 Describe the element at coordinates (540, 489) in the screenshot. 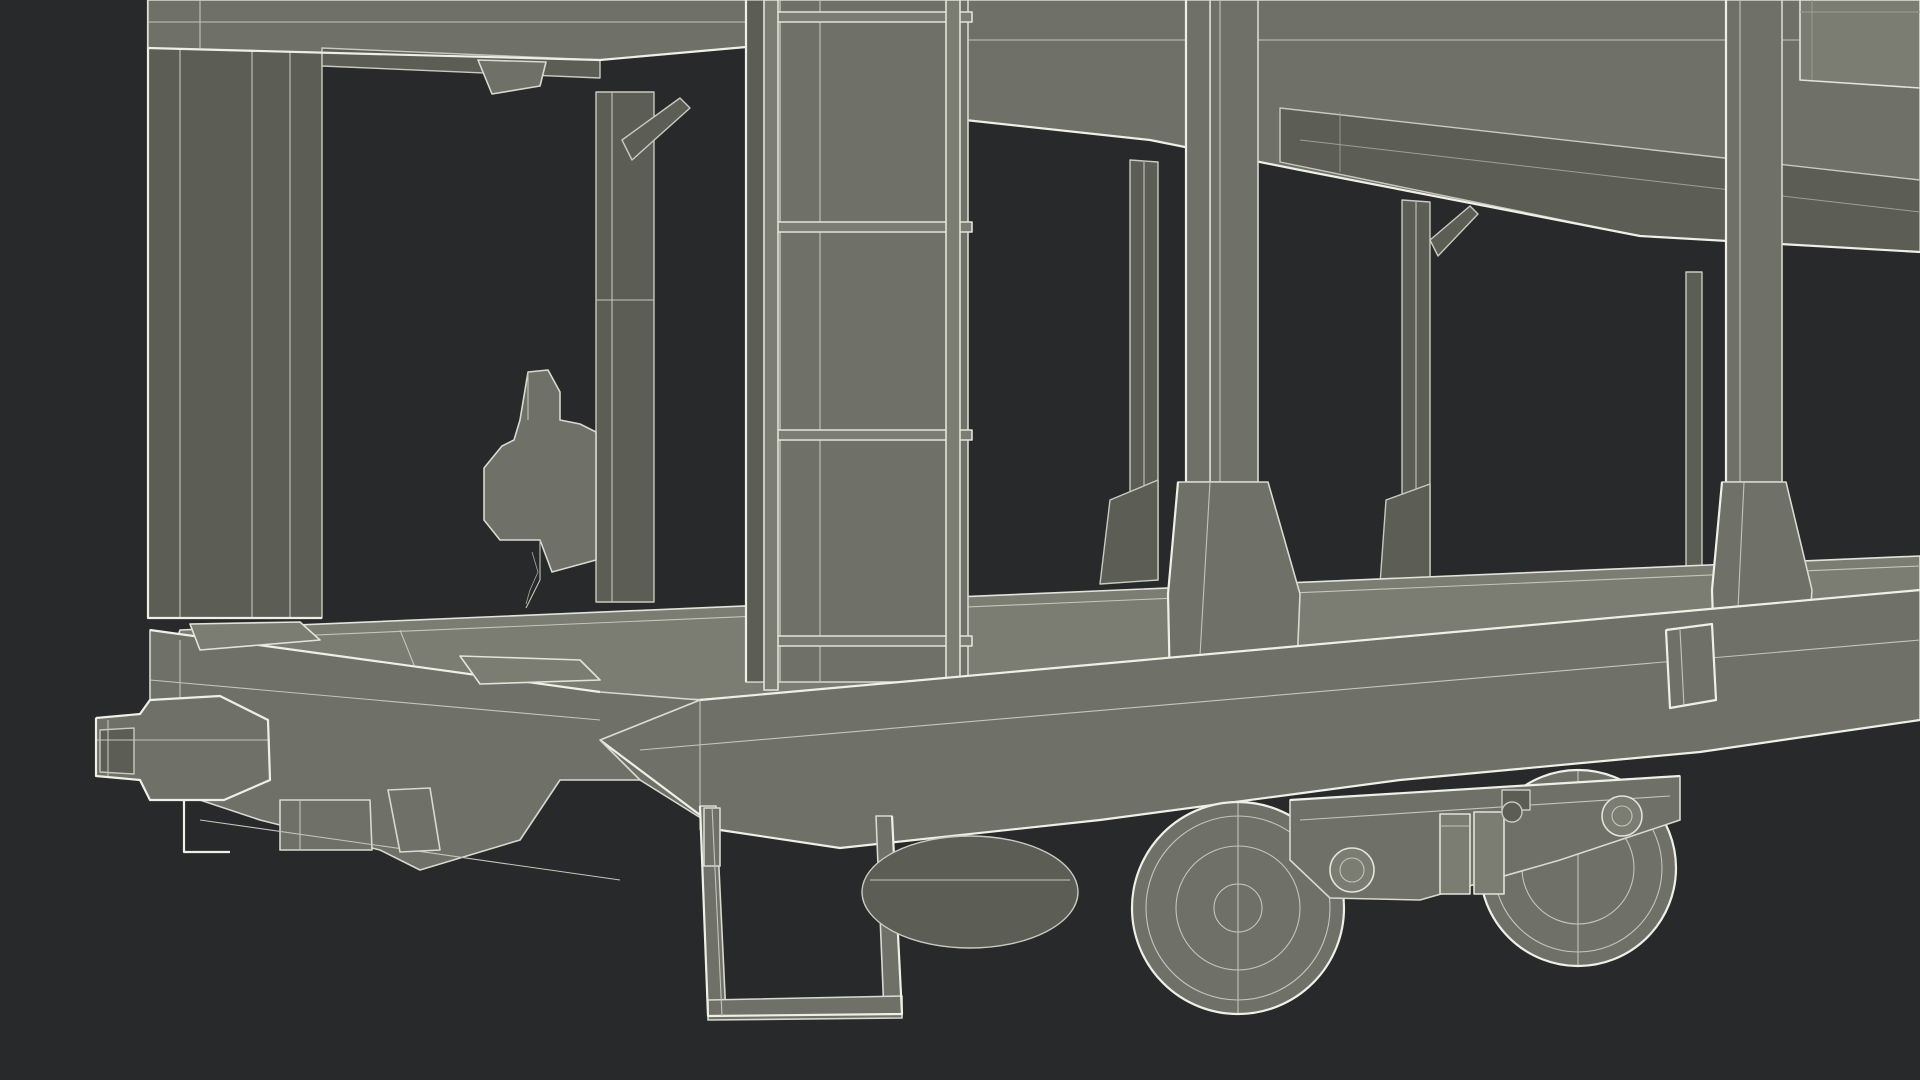

I see `figure-silhouette` at that location.